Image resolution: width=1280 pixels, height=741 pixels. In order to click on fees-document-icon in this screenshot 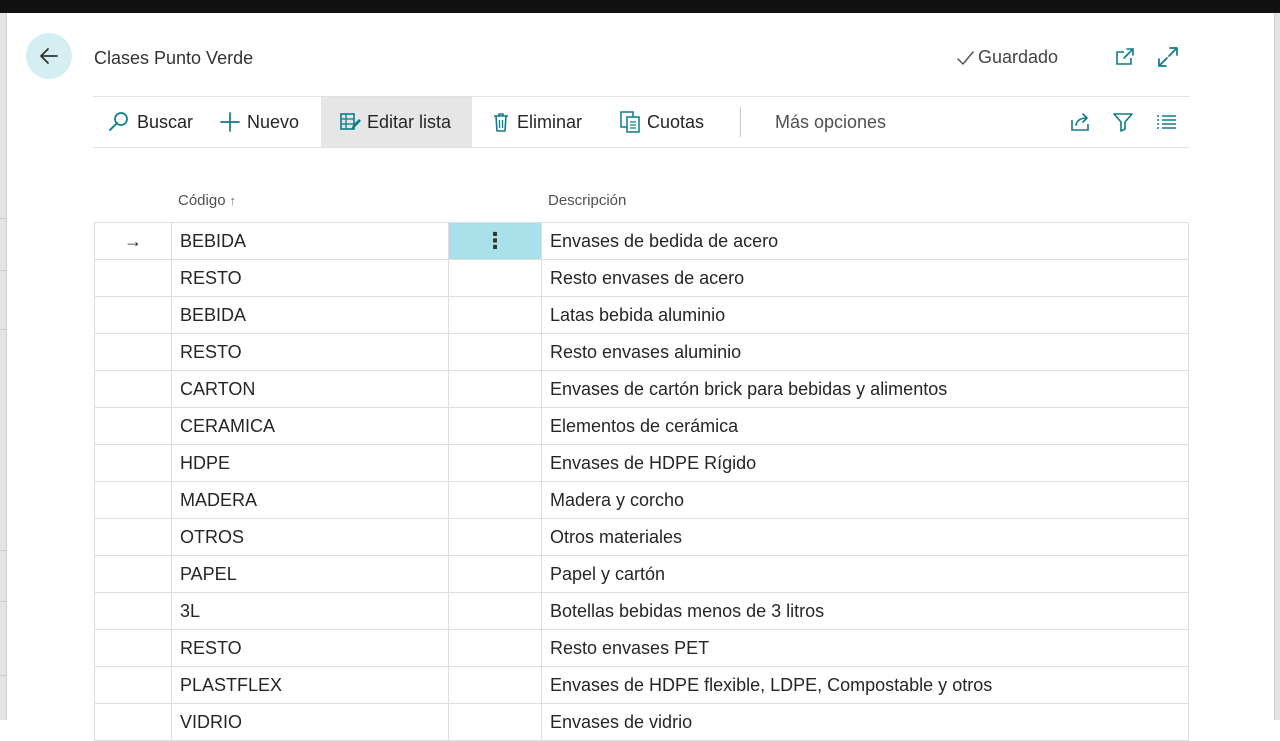, I will do `click(630, 122)`.